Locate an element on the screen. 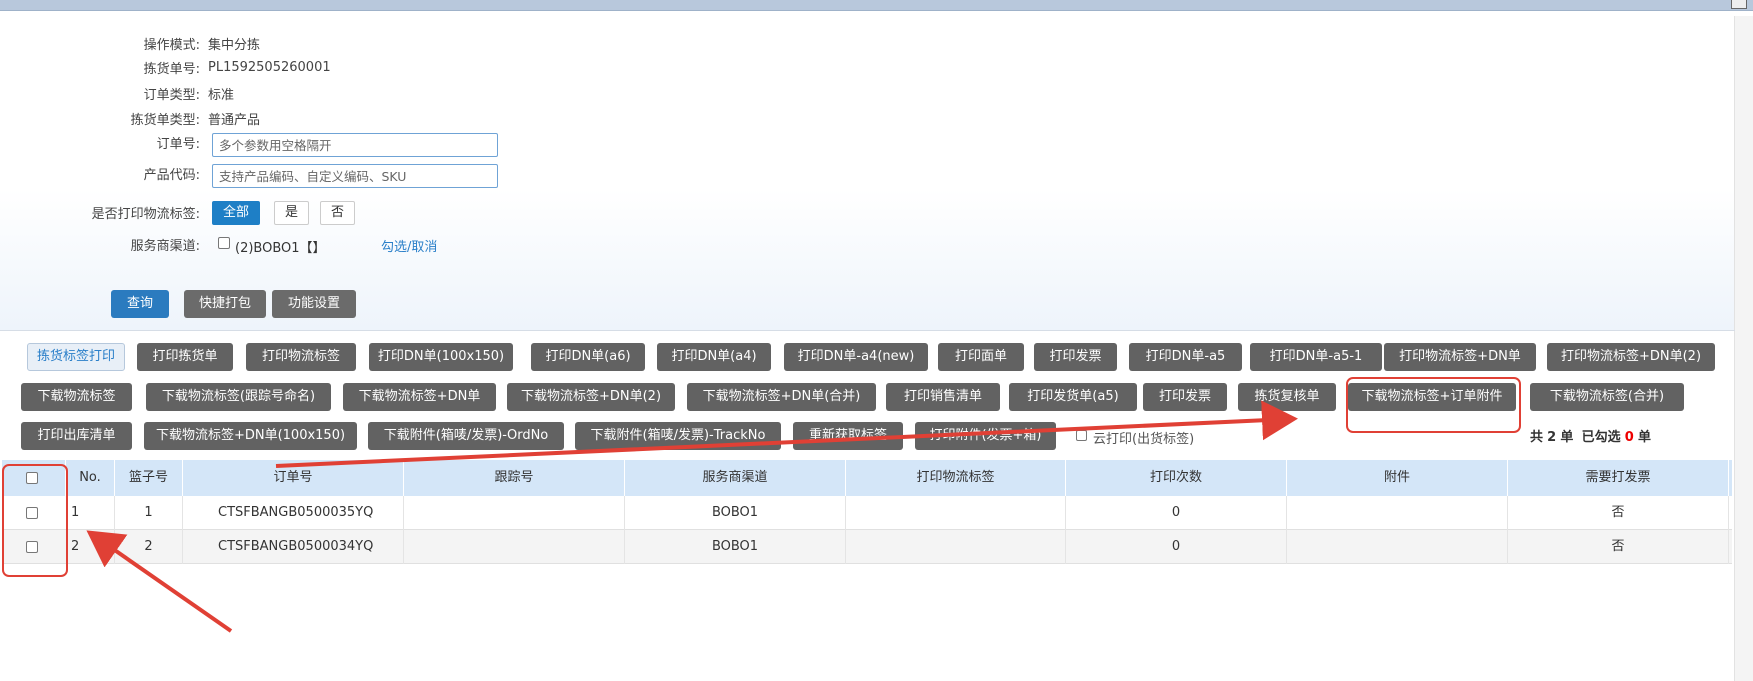 The width and height of the screenshot is (1753, 681). summary-selected-prefix: 已勾选 is located at coordinates (1601, 437).